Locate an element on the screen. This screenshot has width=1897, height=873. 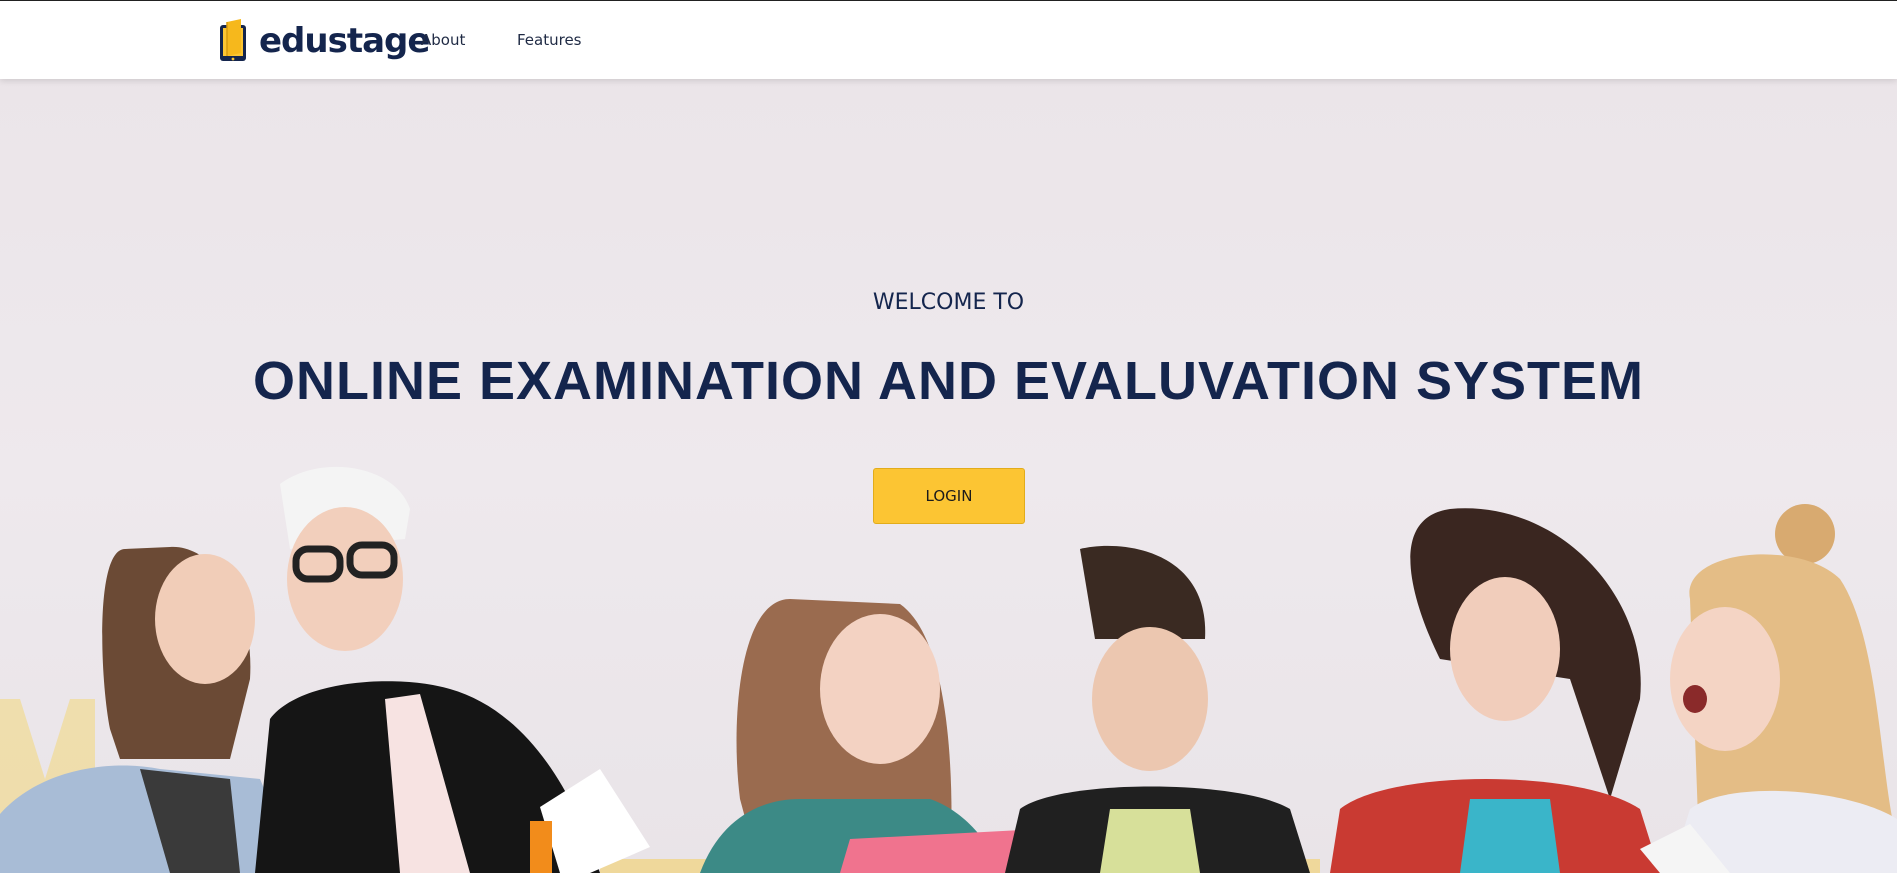
top-navbar: edustage About Features is located at coordinates (948, 40).